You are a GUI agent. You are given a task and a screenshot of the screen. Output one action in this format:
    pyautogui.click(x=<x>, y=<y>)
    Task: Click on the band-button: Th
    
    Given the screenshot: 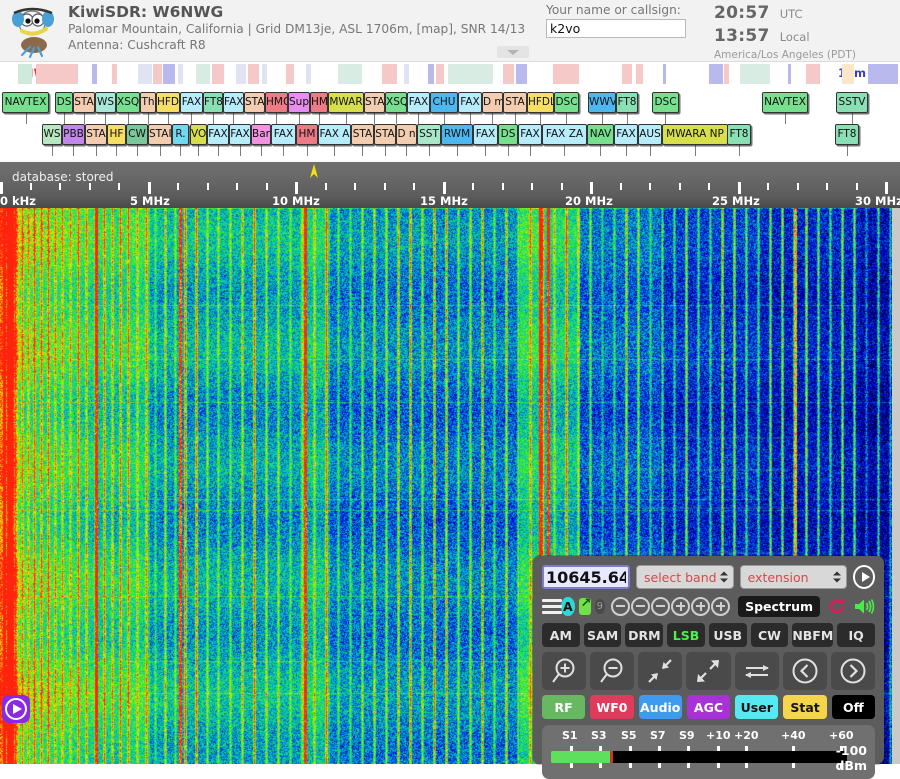 What is the action you would take?
    pyautogui.click(x=148, y=102)
    